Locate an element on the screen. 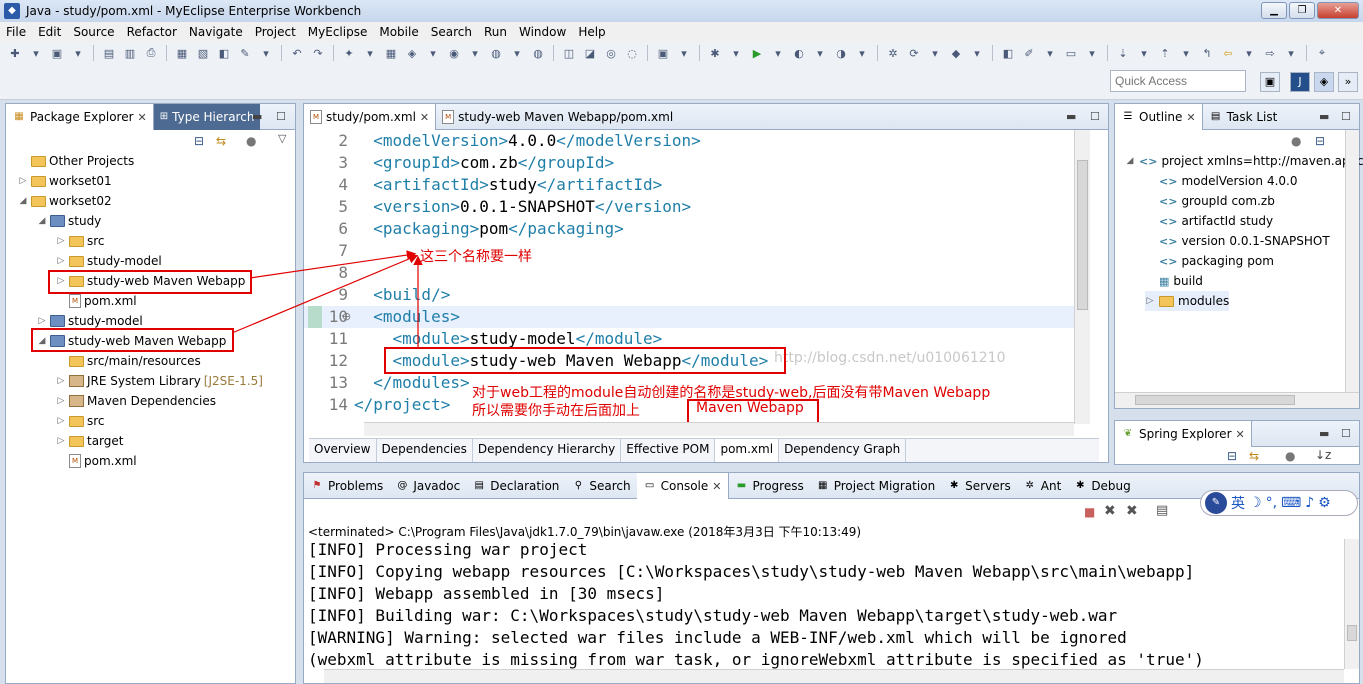 Image resolution: width=1363 pixels, height=684 pixels. expand-icon: ▷ is located at coordinates (1150, 301).